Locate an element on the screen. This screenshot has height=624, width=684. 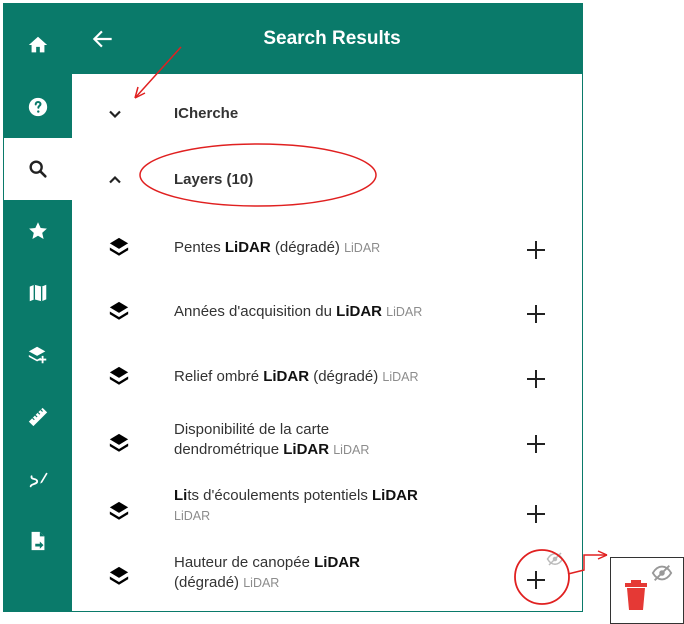
add-layer-button is located at coordinates (38, 355).